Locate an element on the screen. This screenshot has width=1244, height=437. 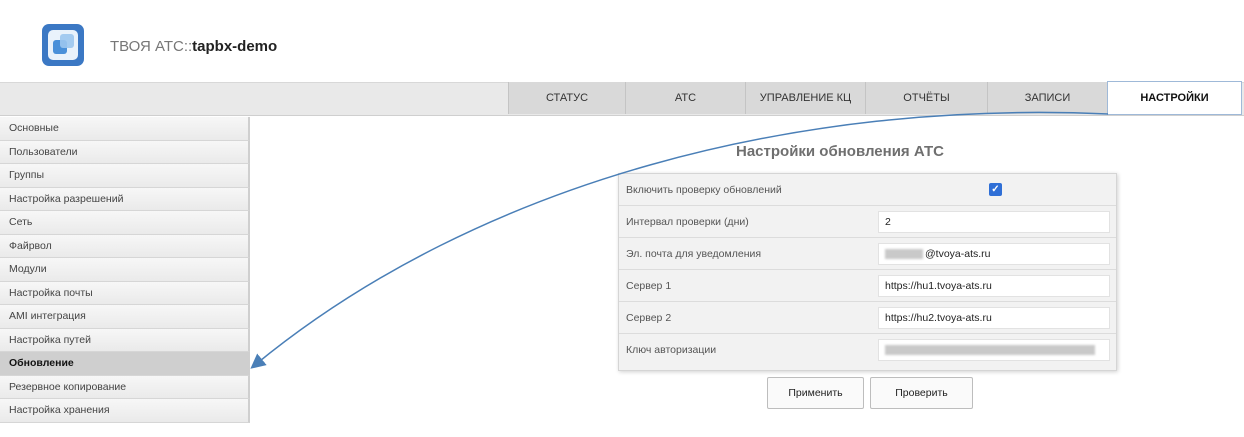
row-enable-check: Включить проверку обновлений ✓ is located at coordinates (867, 190).